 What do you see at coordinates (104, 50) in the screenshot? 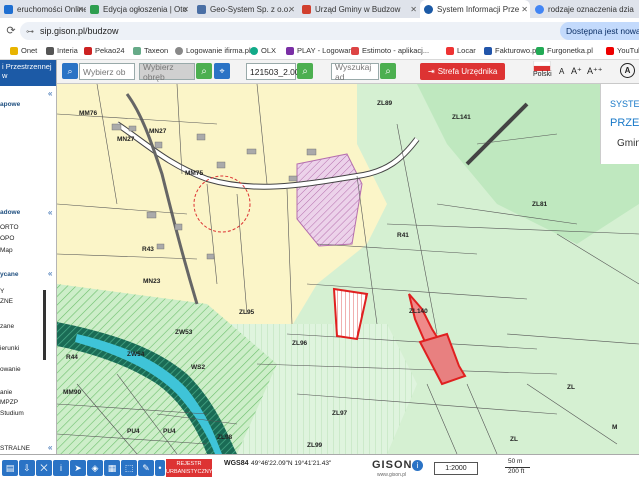
I see `bookmark-item: Pekao24` at bounding box center [104, 50].